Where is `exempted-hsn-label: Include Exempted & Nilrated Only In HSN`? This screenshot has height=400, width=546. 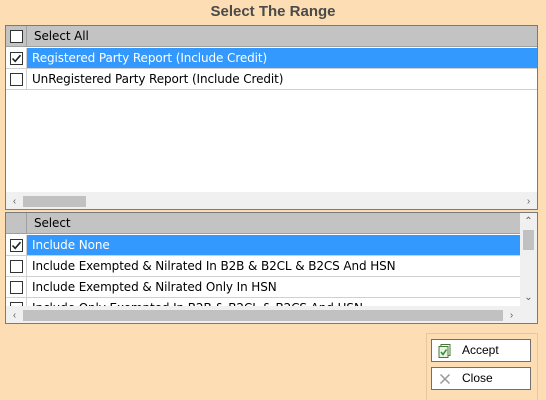 exempted-hsn-label: Include Exempted & Nilrated Only In HSN is located at coordinates (154, 287).